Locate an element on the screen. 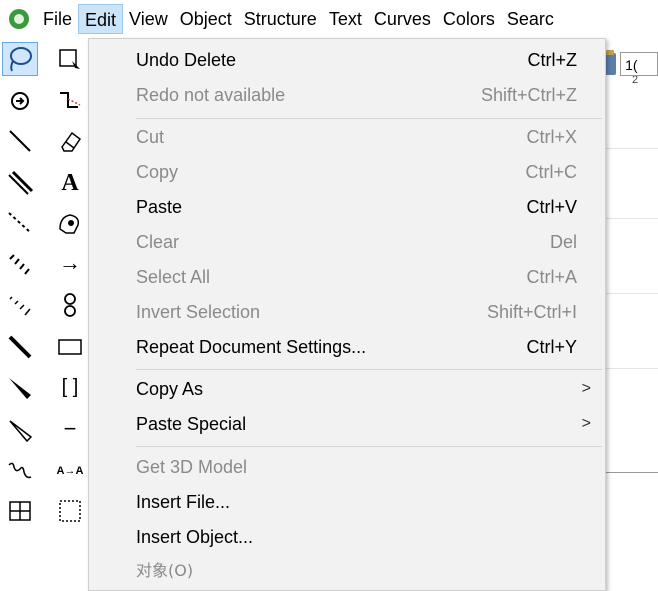  menu-item-shortcut: Ctrl+X is located at coordinates (551, 137).